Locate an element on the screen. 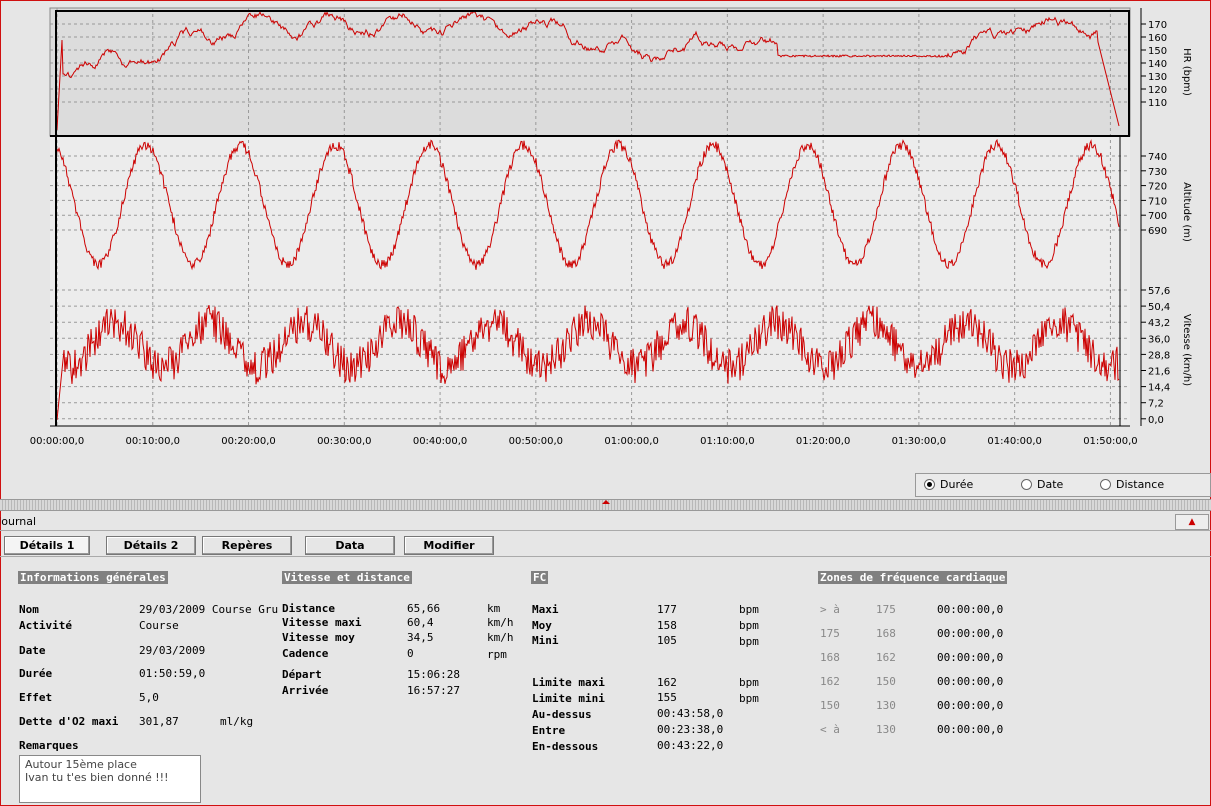 The image size is (1211, 806). y-tick-label: 150 is located at coordinates (1157, 51).